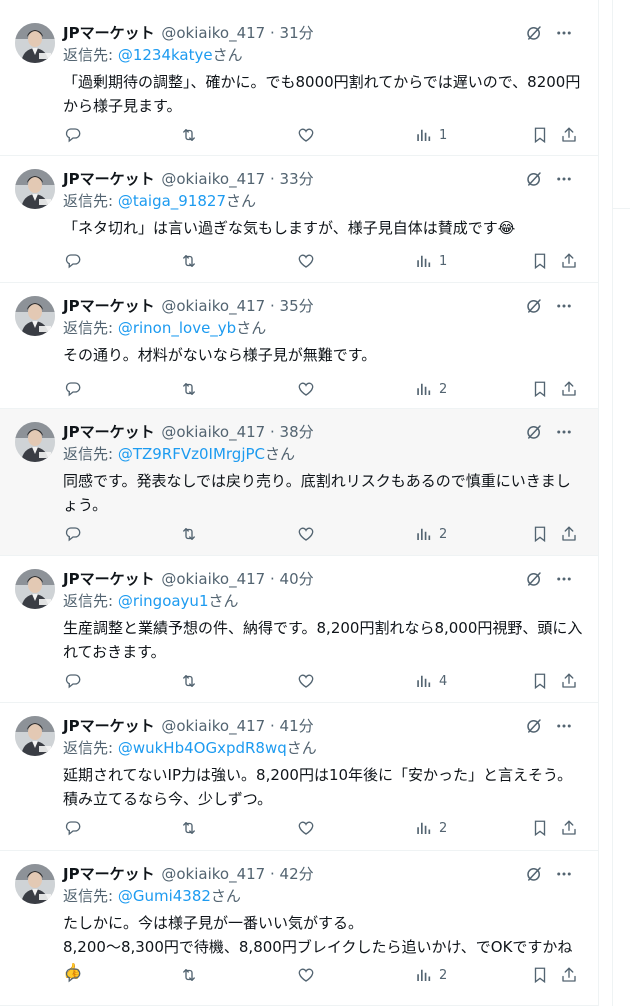  I want to click on tweet-time: 40分, so click(297, 579).